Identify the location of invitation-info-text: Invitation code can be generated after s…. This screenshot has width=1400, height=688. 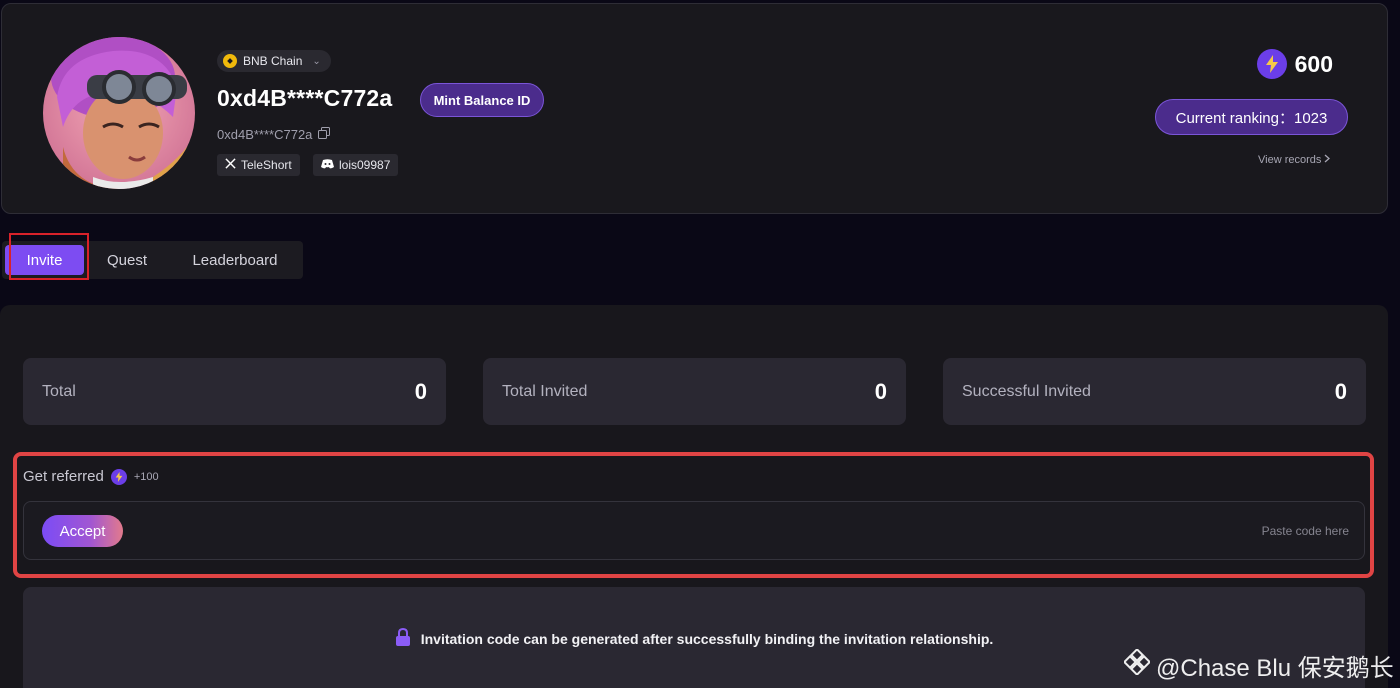
(707, 638).